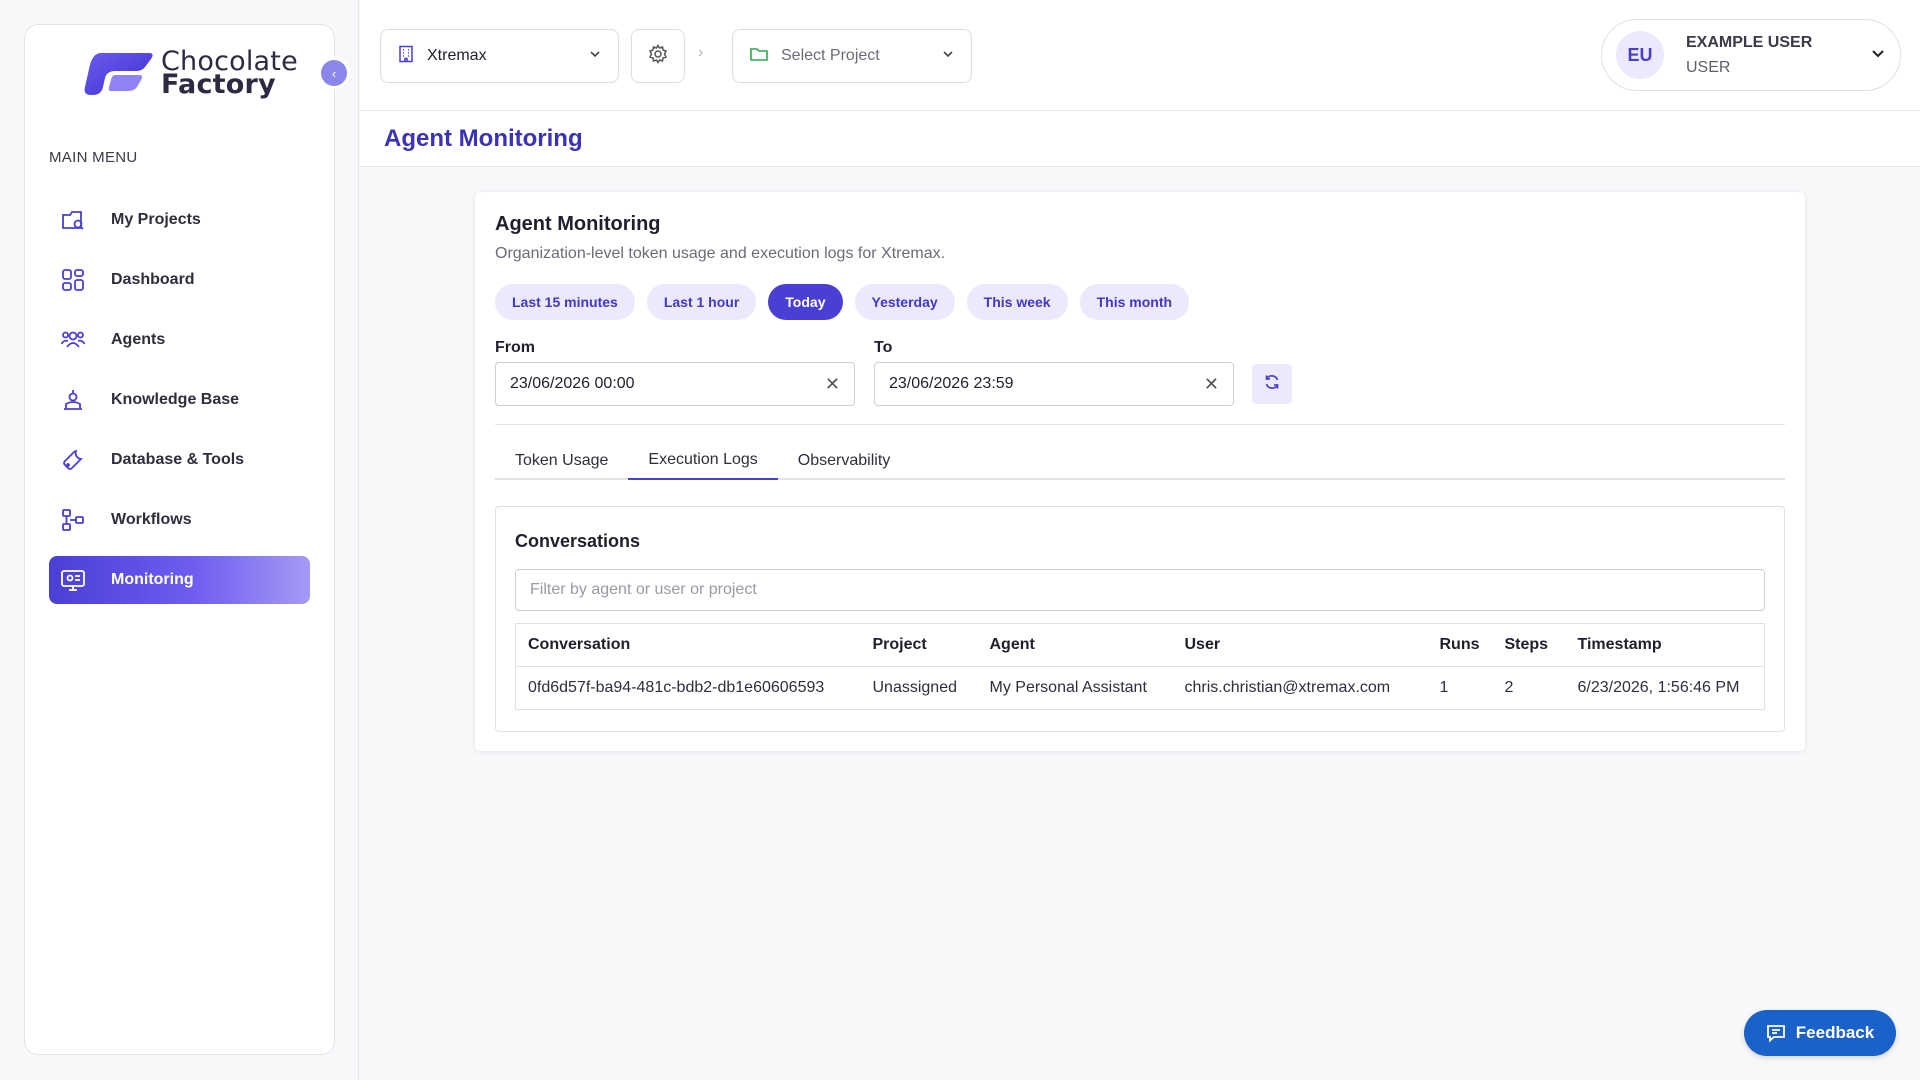 The height and width of the screenshot is (1080, 1920). What do you see at coordinates (93, 157) in the screenshot?
I see `main-menu-heading: MAIN MENU` at bounding box center [93, 157].